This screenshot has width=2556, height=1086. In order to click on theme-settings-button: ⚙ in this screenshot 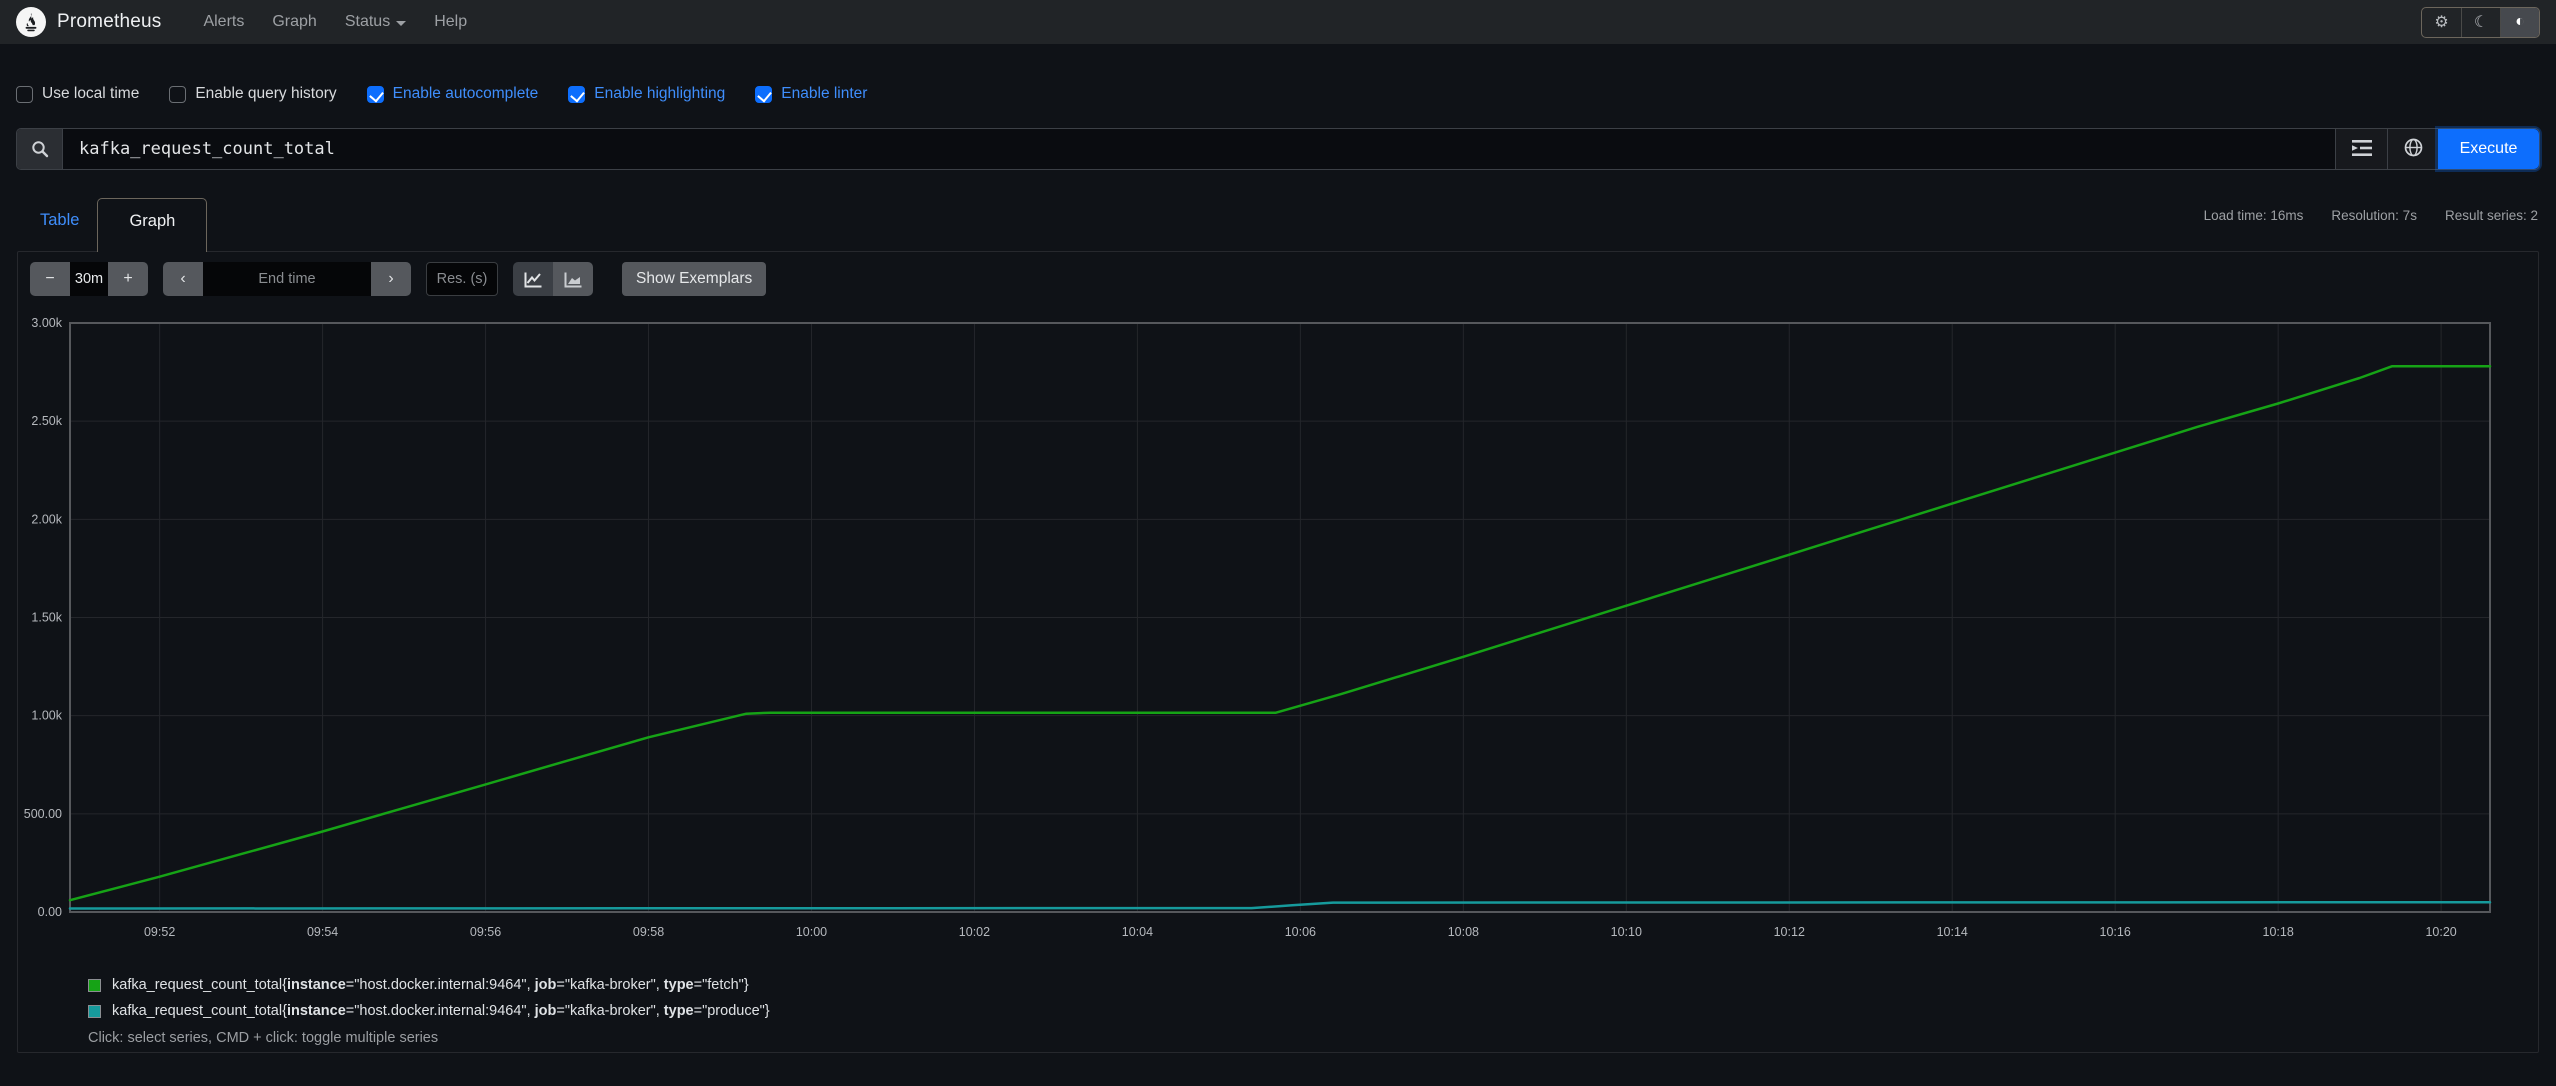, I will do `click(2441, 22)`.